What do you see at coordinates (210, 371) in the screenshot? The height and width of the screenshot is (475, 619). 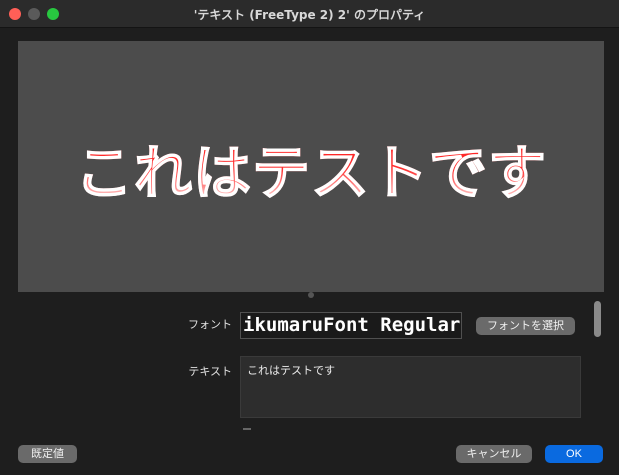 I see `text-label: テキスト` at bounding box center [210, 371].